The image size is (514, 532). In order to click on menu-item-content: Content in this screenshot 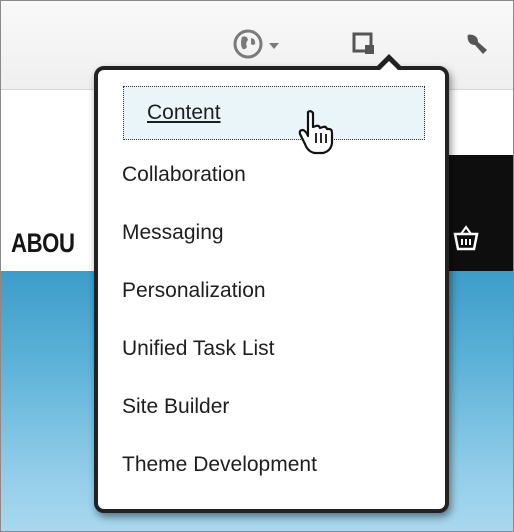, I will do `click(274, 113)`.